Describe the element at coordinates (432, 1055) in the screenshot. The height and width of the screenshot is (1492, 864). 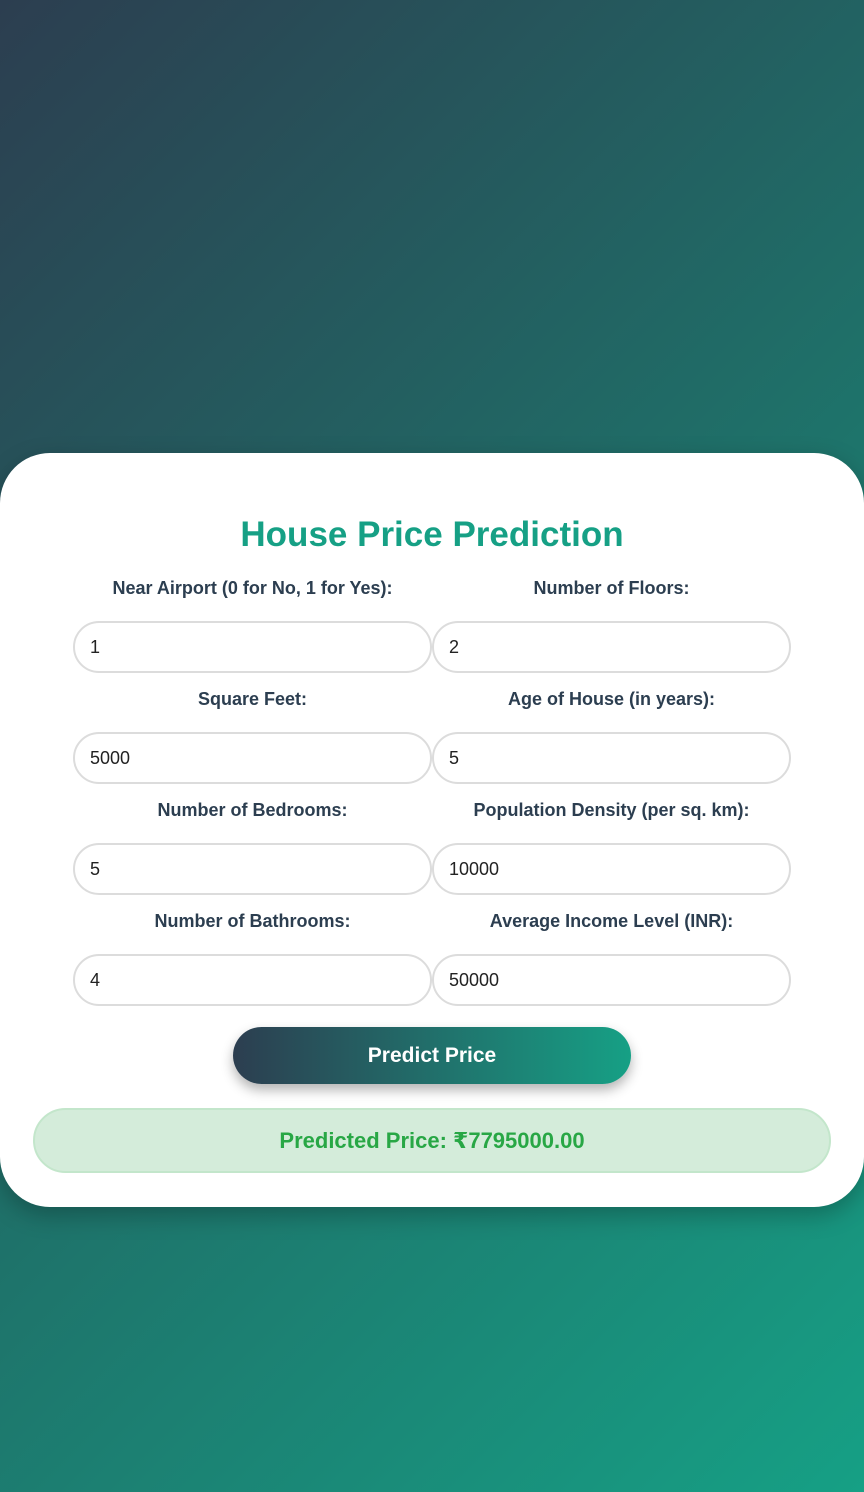
I see `predict-price-button: Predict Price` at that location.